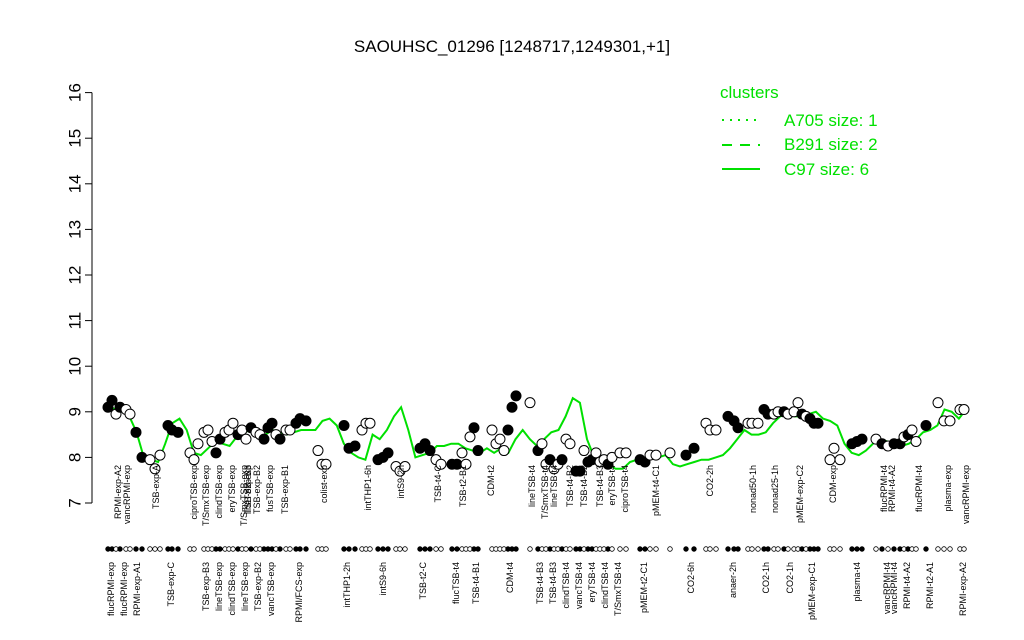 The image size is (1024, 640). Describe the element at coordinates (963, 589) in the screenshot. I see `x-label-lower: RPMI-exp-A2` at that location.